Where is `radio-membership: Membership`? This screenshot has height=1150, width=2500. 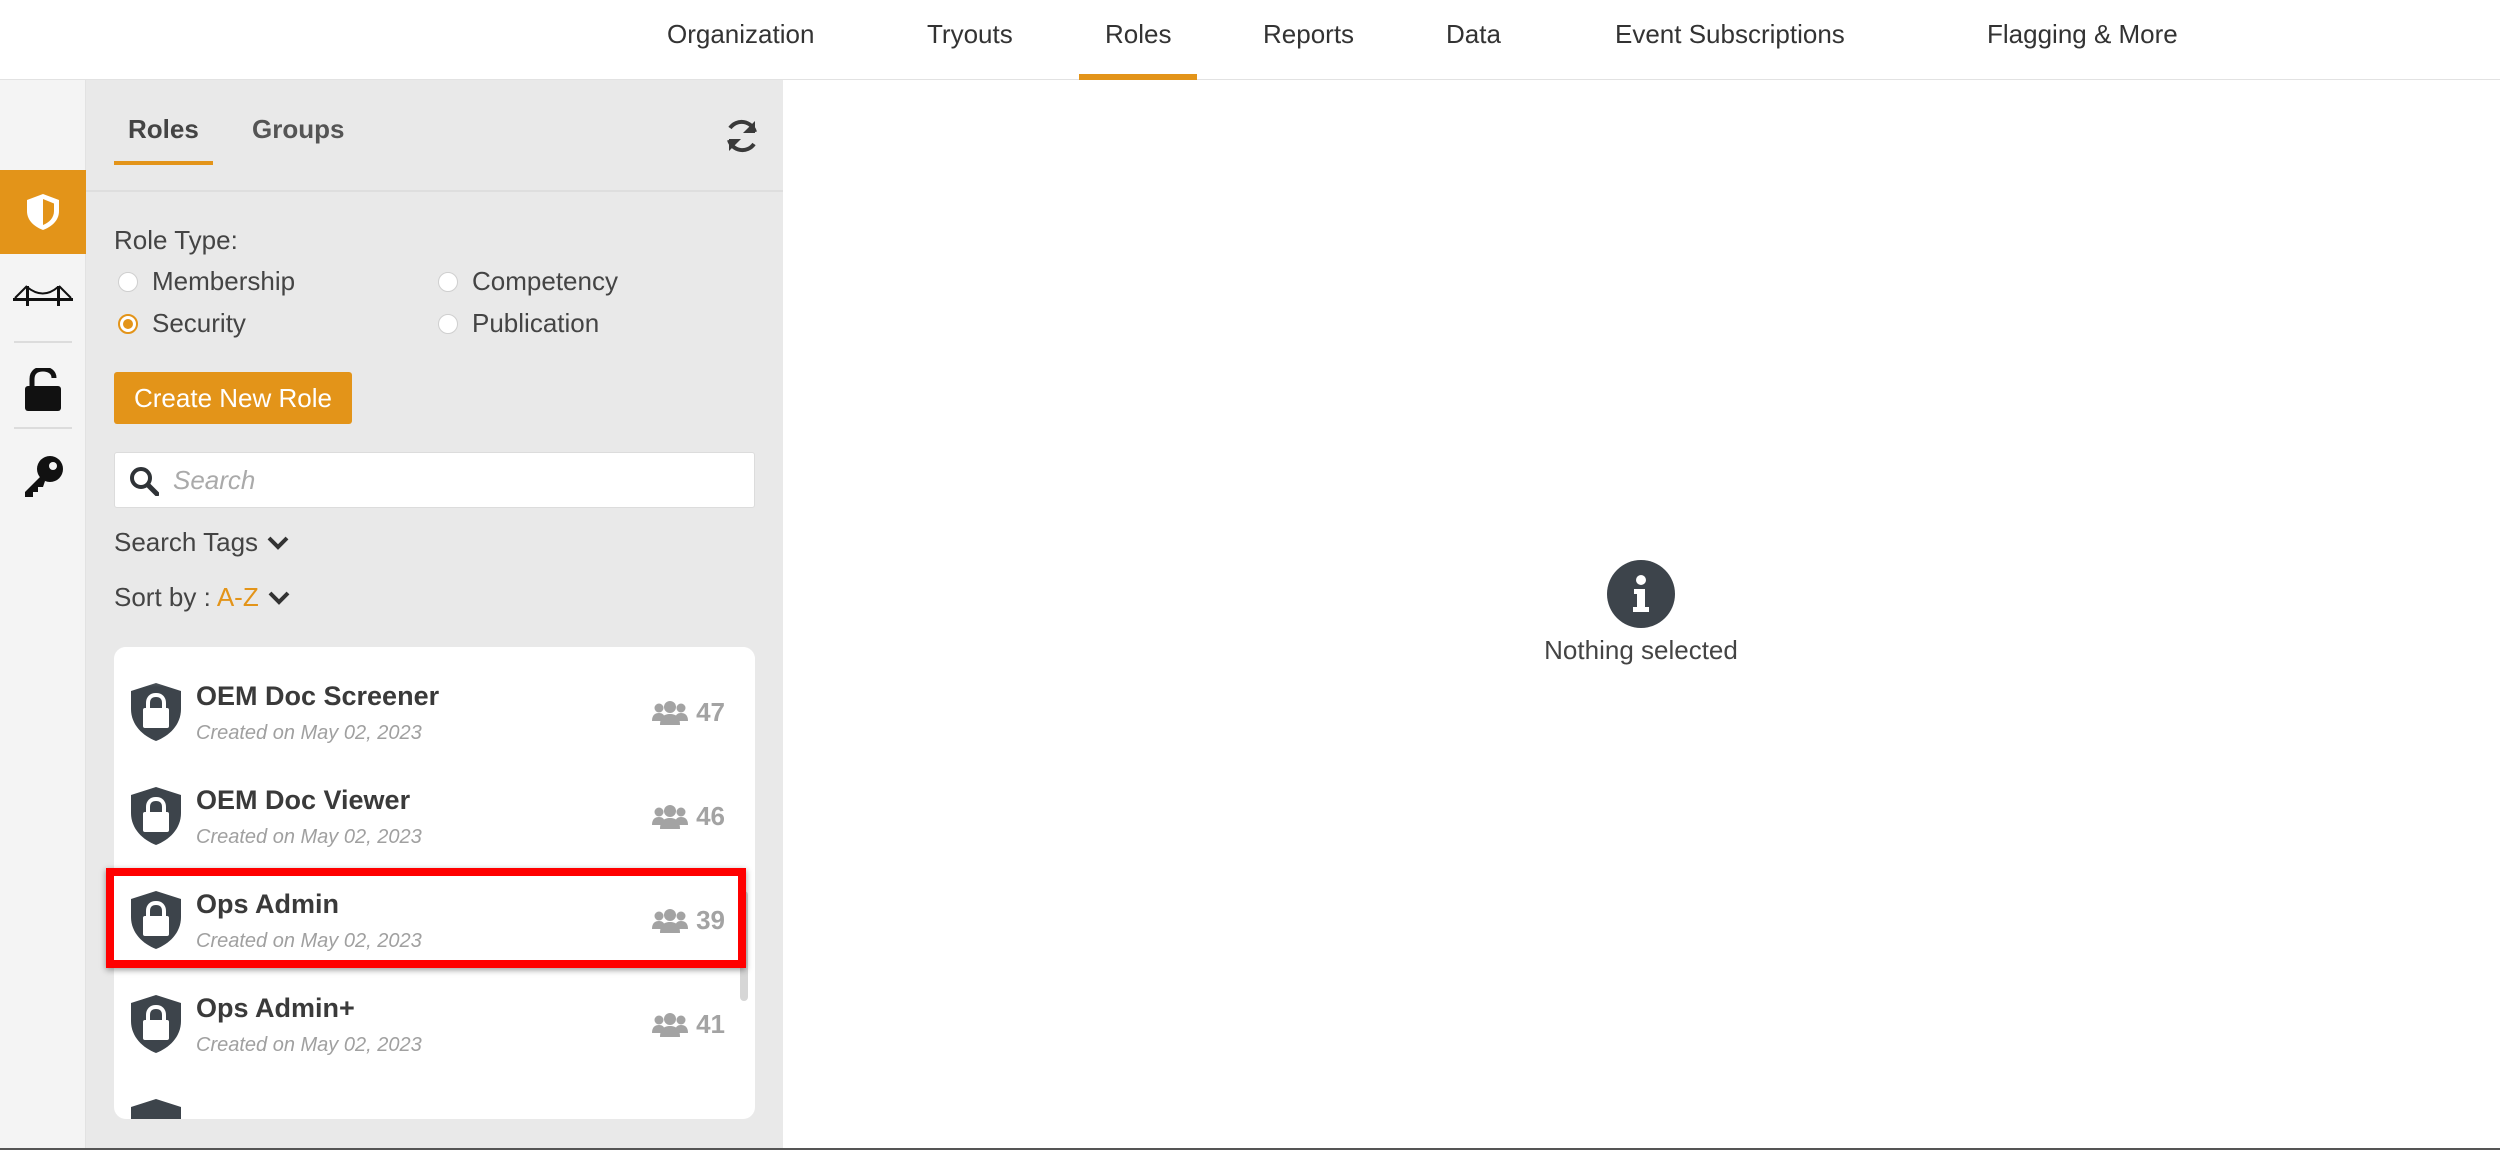
radio-membership: Membership is located at coordinates (206, 281).